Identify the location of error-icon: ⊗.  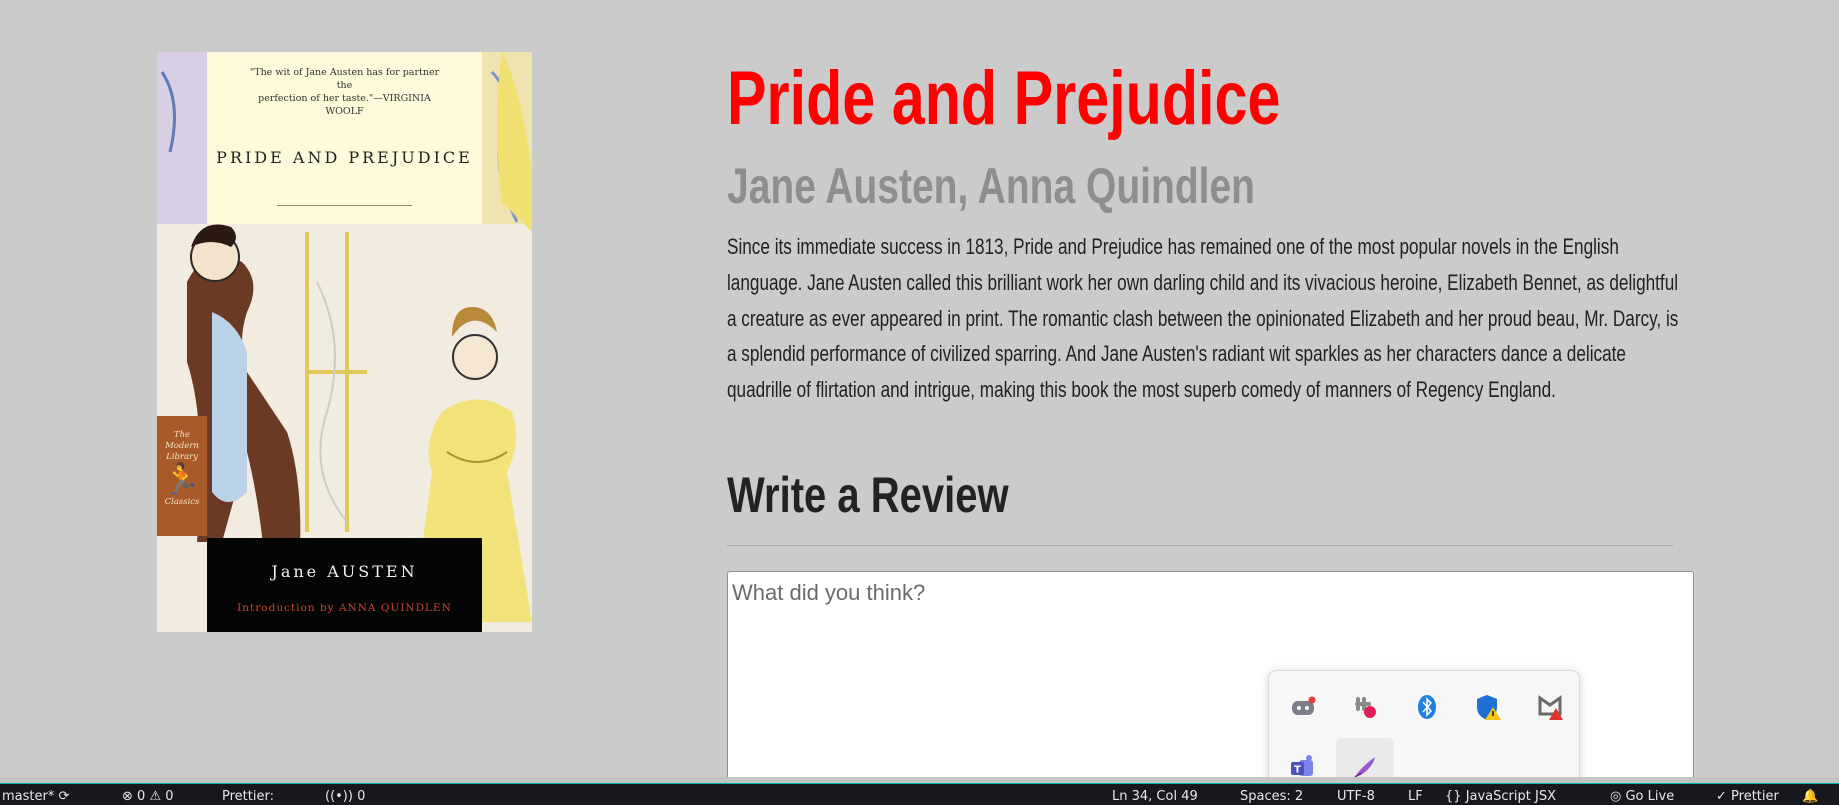
(127, 796).